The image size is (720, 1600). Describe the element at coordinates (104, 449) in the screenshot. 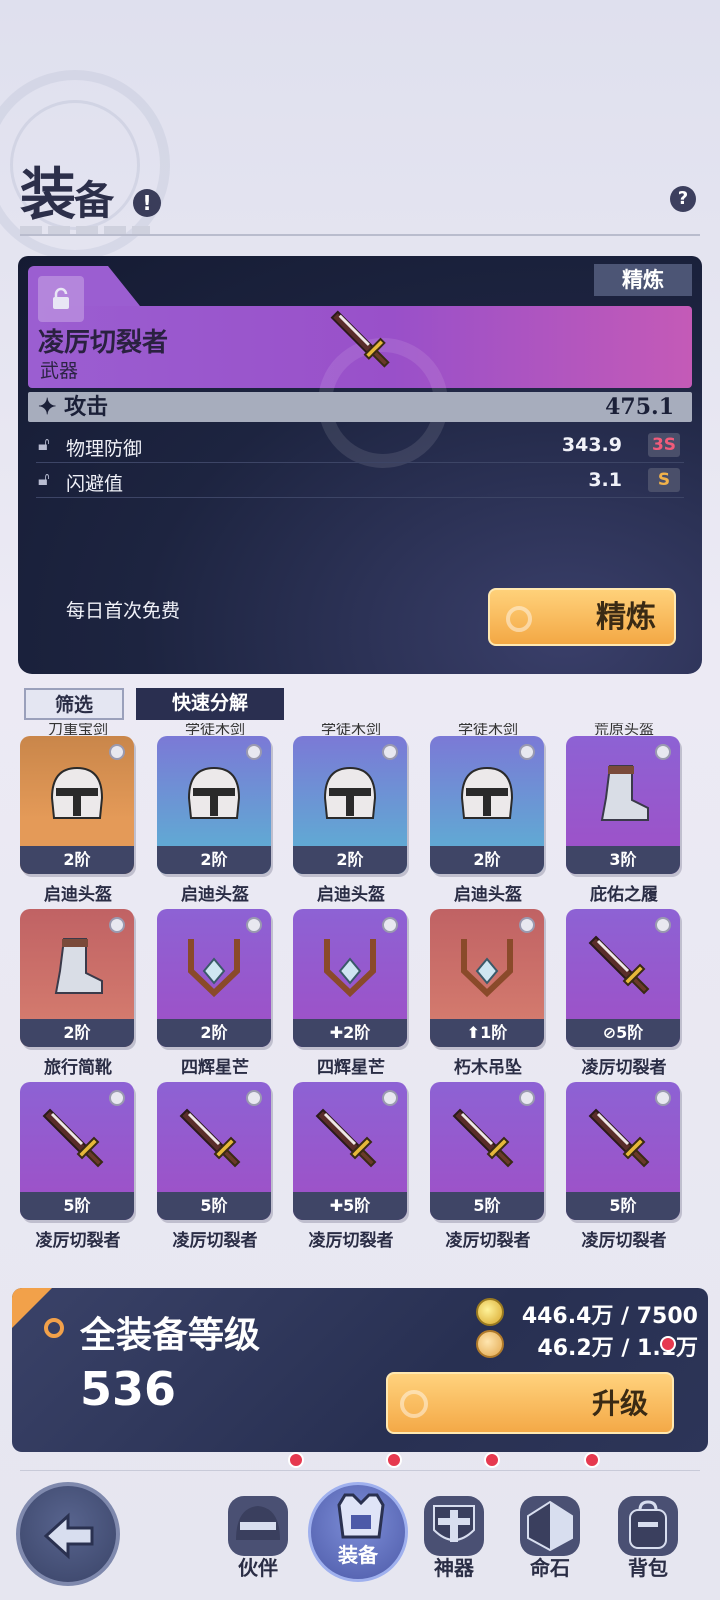

I see `sub-stat-label: 物理防御` at that location.